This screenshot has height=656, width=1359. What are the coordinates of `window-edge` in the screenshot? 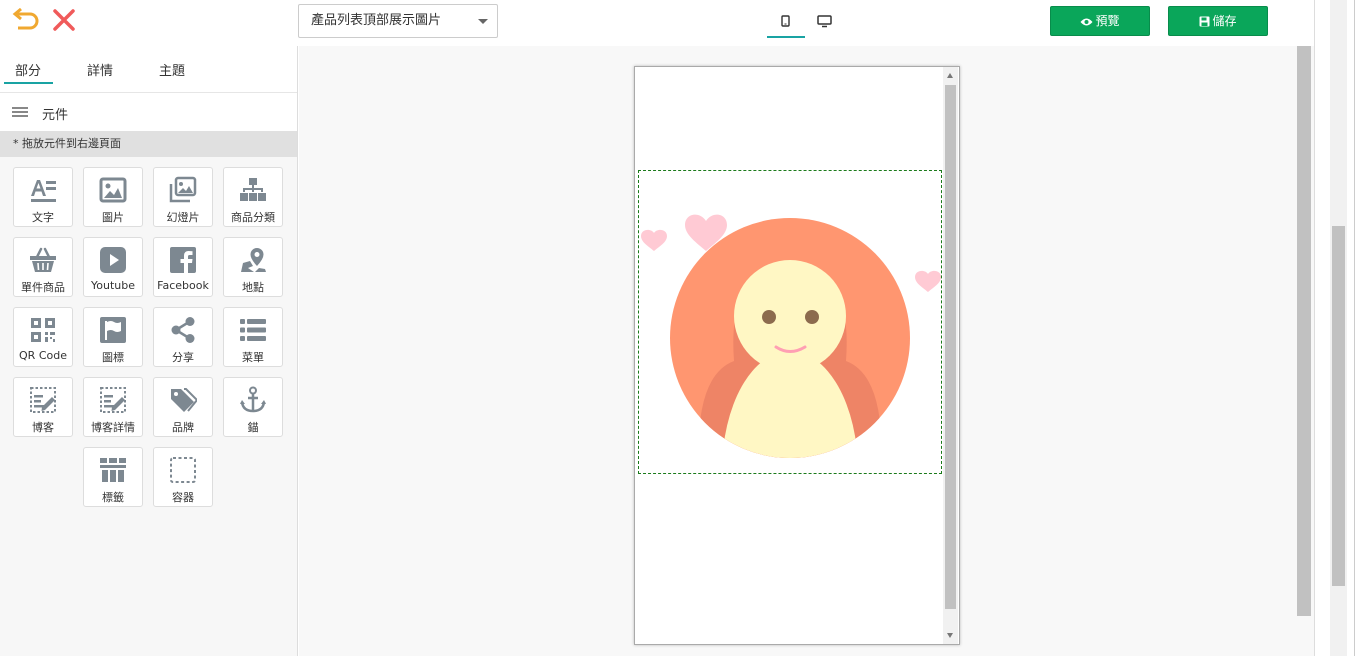 It's located at (1356, 328).